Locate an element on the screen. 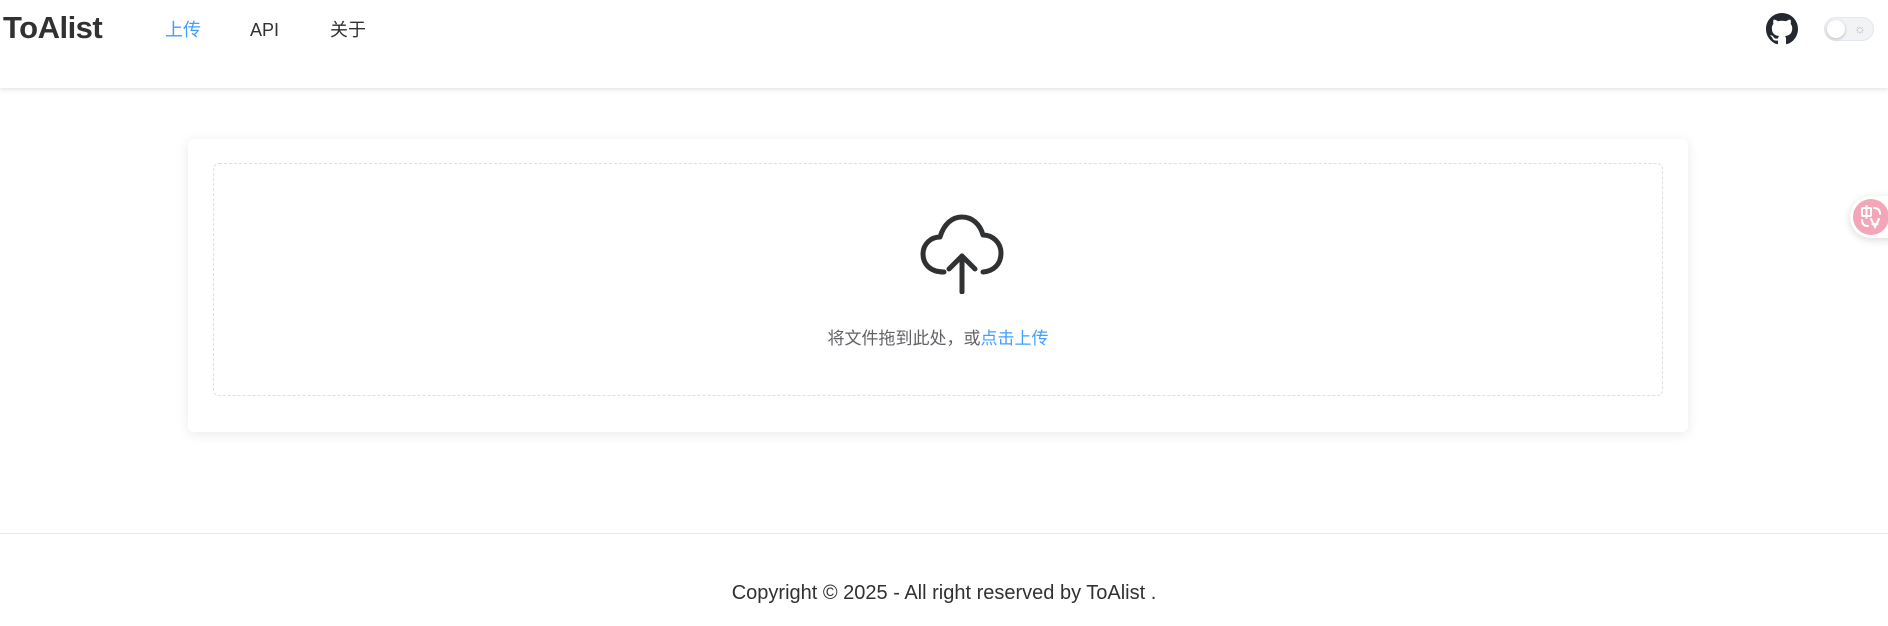 This screenshot has width=1888, height=626. cloud-upload-icon is located at coordinates (962, 254).